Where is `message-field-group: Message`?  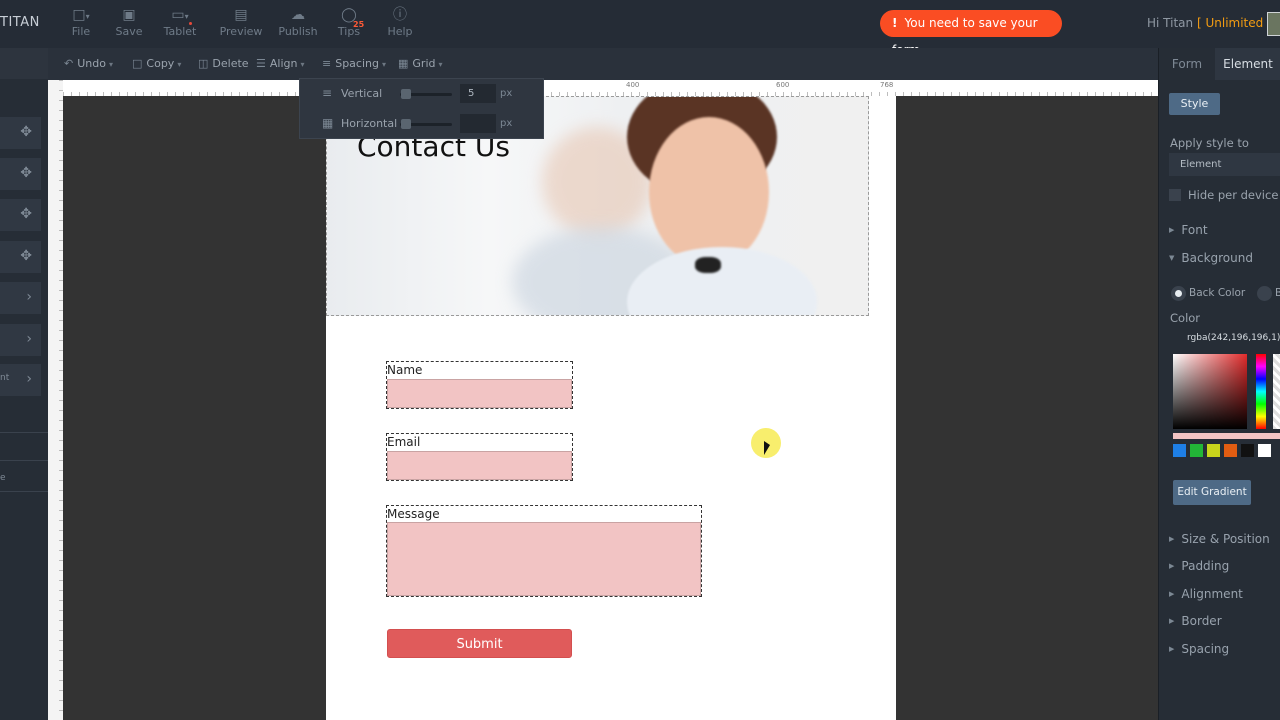
message-field-group: Message is located at coordinates (544, 551).